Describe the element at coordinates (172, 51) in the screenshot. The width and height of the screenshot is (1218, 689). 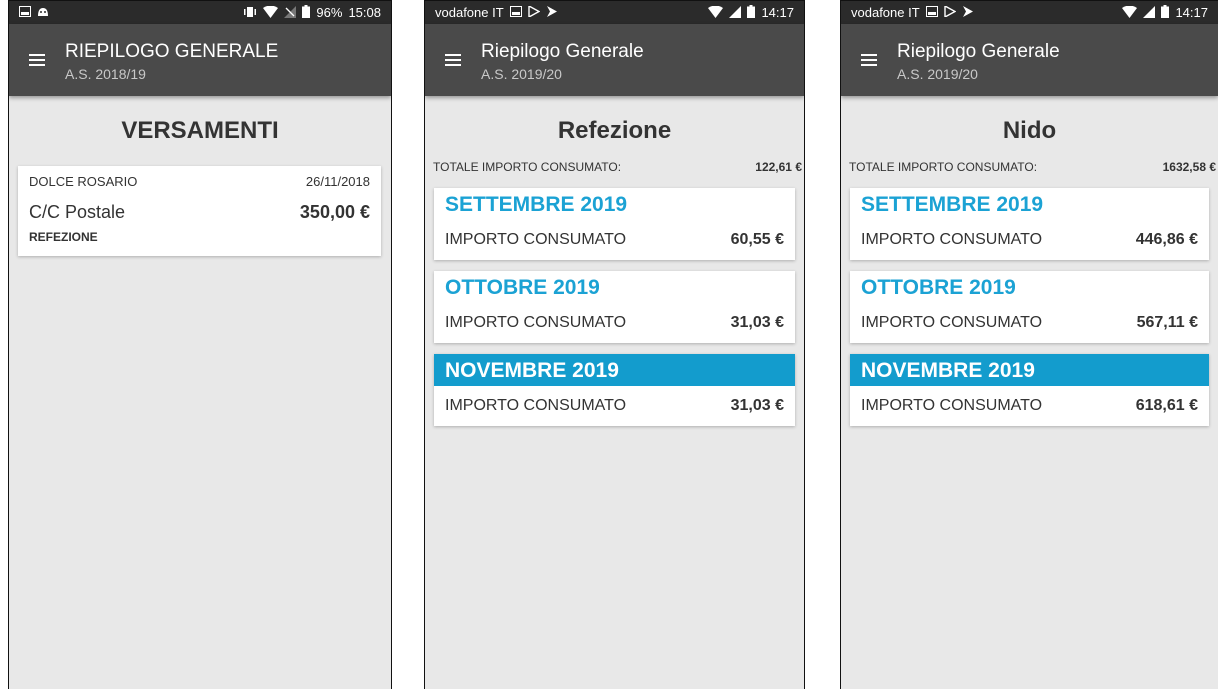
I see `app-title: RIEPILOGO GENERALE` at that location.